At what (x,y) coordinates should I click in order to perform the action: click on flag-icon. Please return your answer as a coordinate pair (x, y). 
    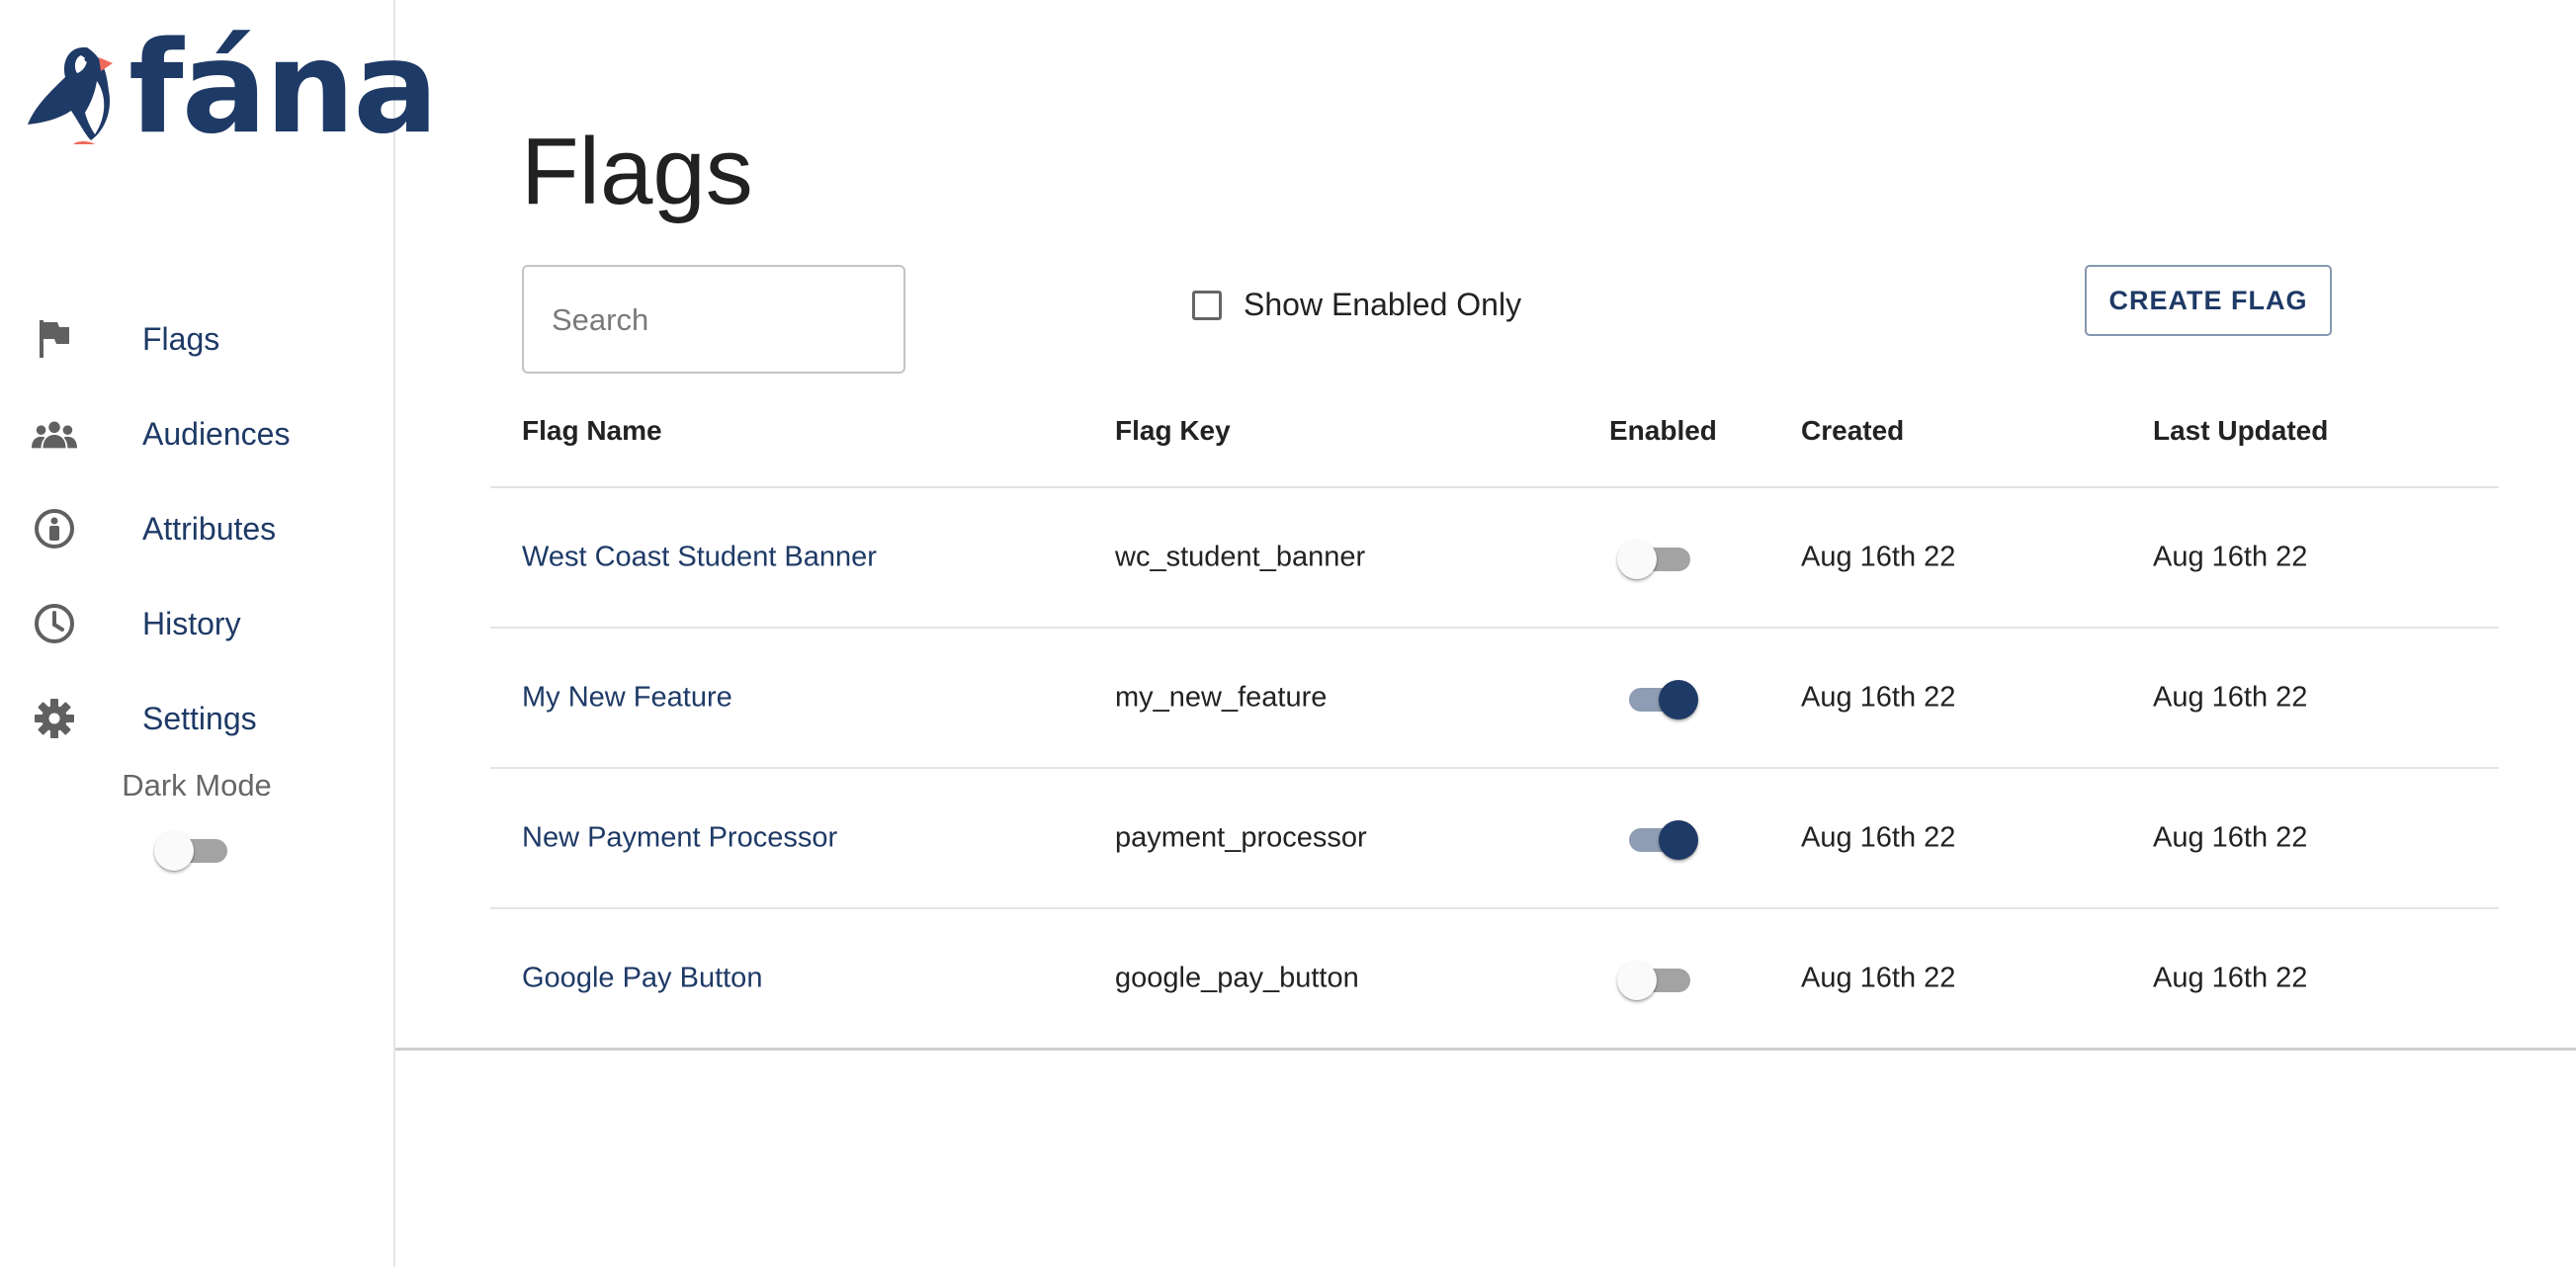
    Looking at the image, I should click on (54, 339).